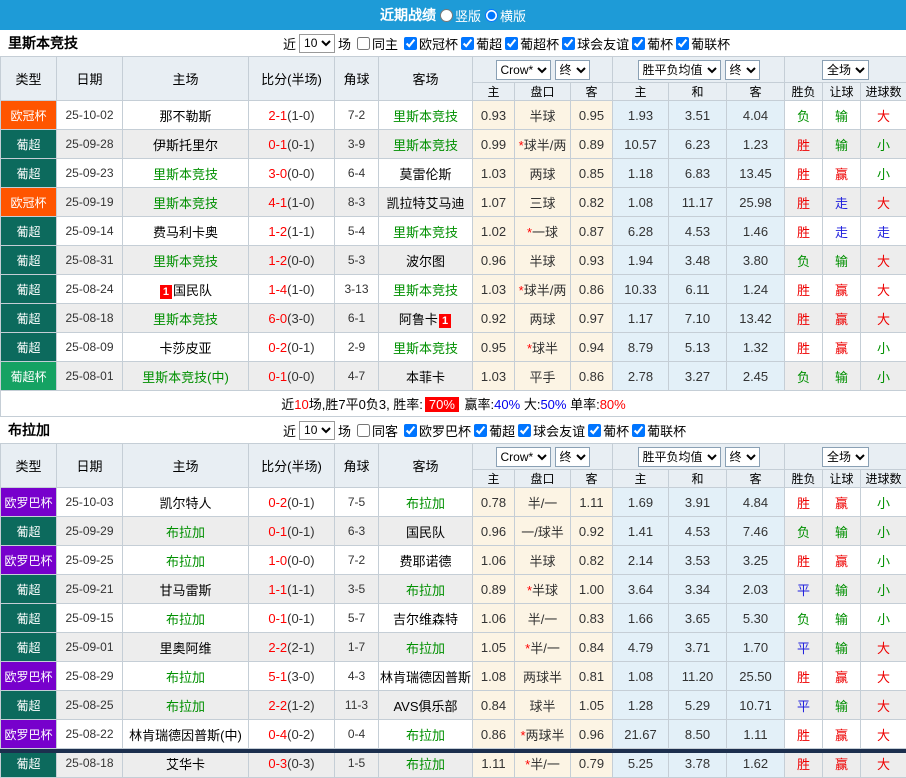 This screenshot has width=906, height=778. Describe the element at coordinates (494, 531) in the screenshot. I see `home-odds: 0.96` at that location.